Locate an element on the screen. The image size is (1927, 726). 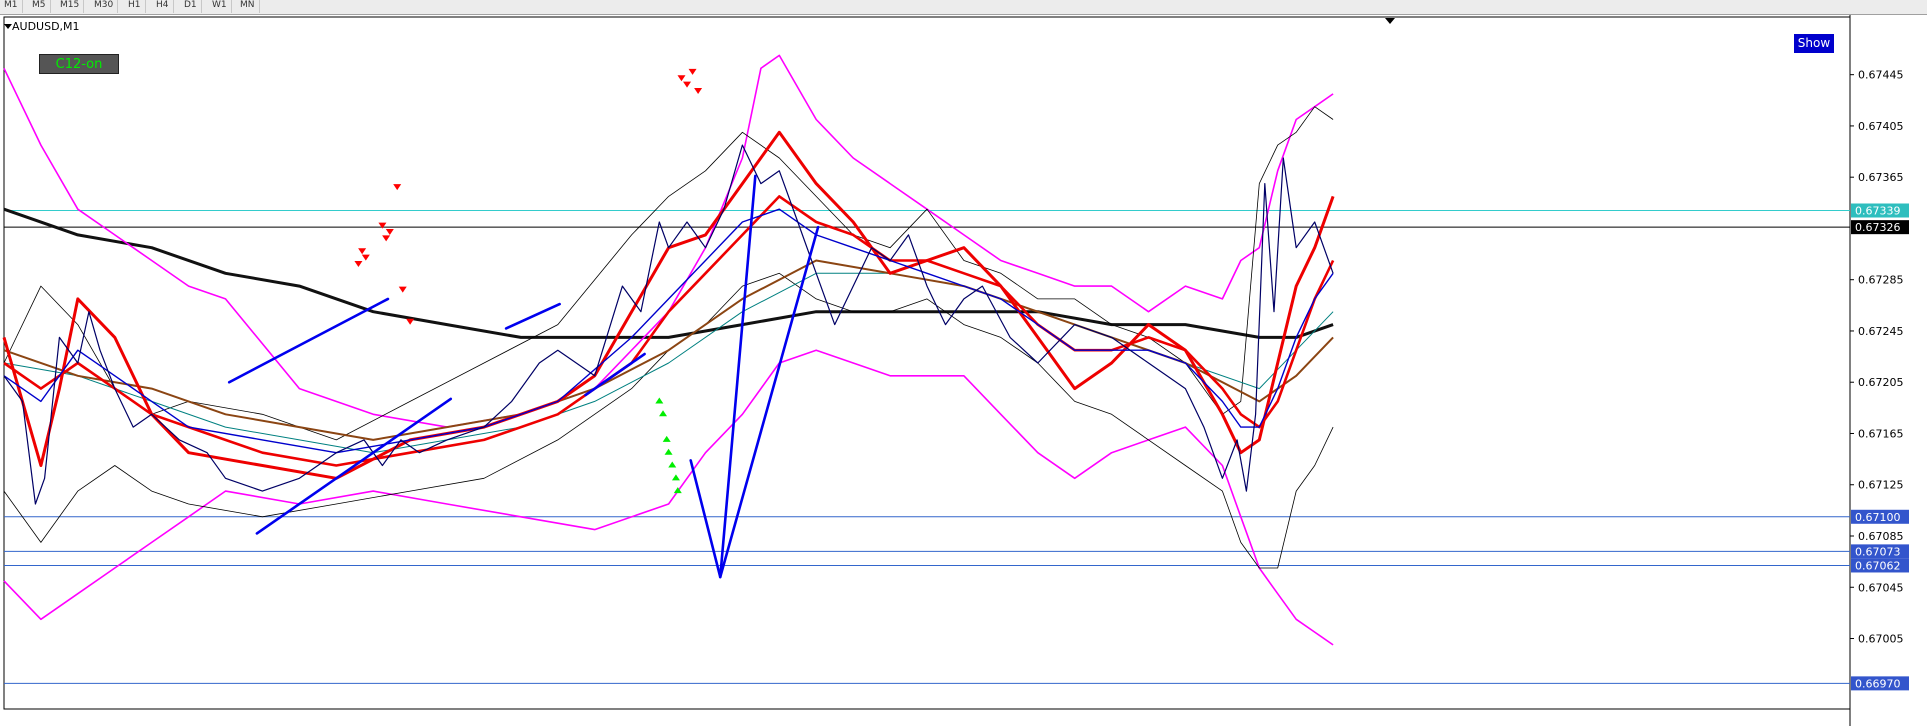
y-tick-label: 0.67045 is located at coordinates (1881, 587).